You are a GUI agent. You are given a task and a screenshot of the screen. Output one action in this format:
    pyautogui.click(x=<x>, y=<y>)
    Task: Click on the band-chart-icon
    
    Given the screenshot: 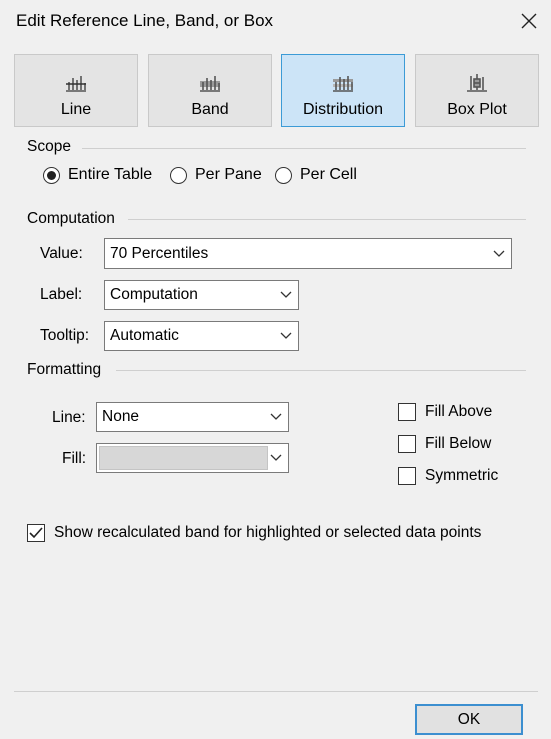 What is the action you would take?
    pyautogui.click(x=210, y=84)
    